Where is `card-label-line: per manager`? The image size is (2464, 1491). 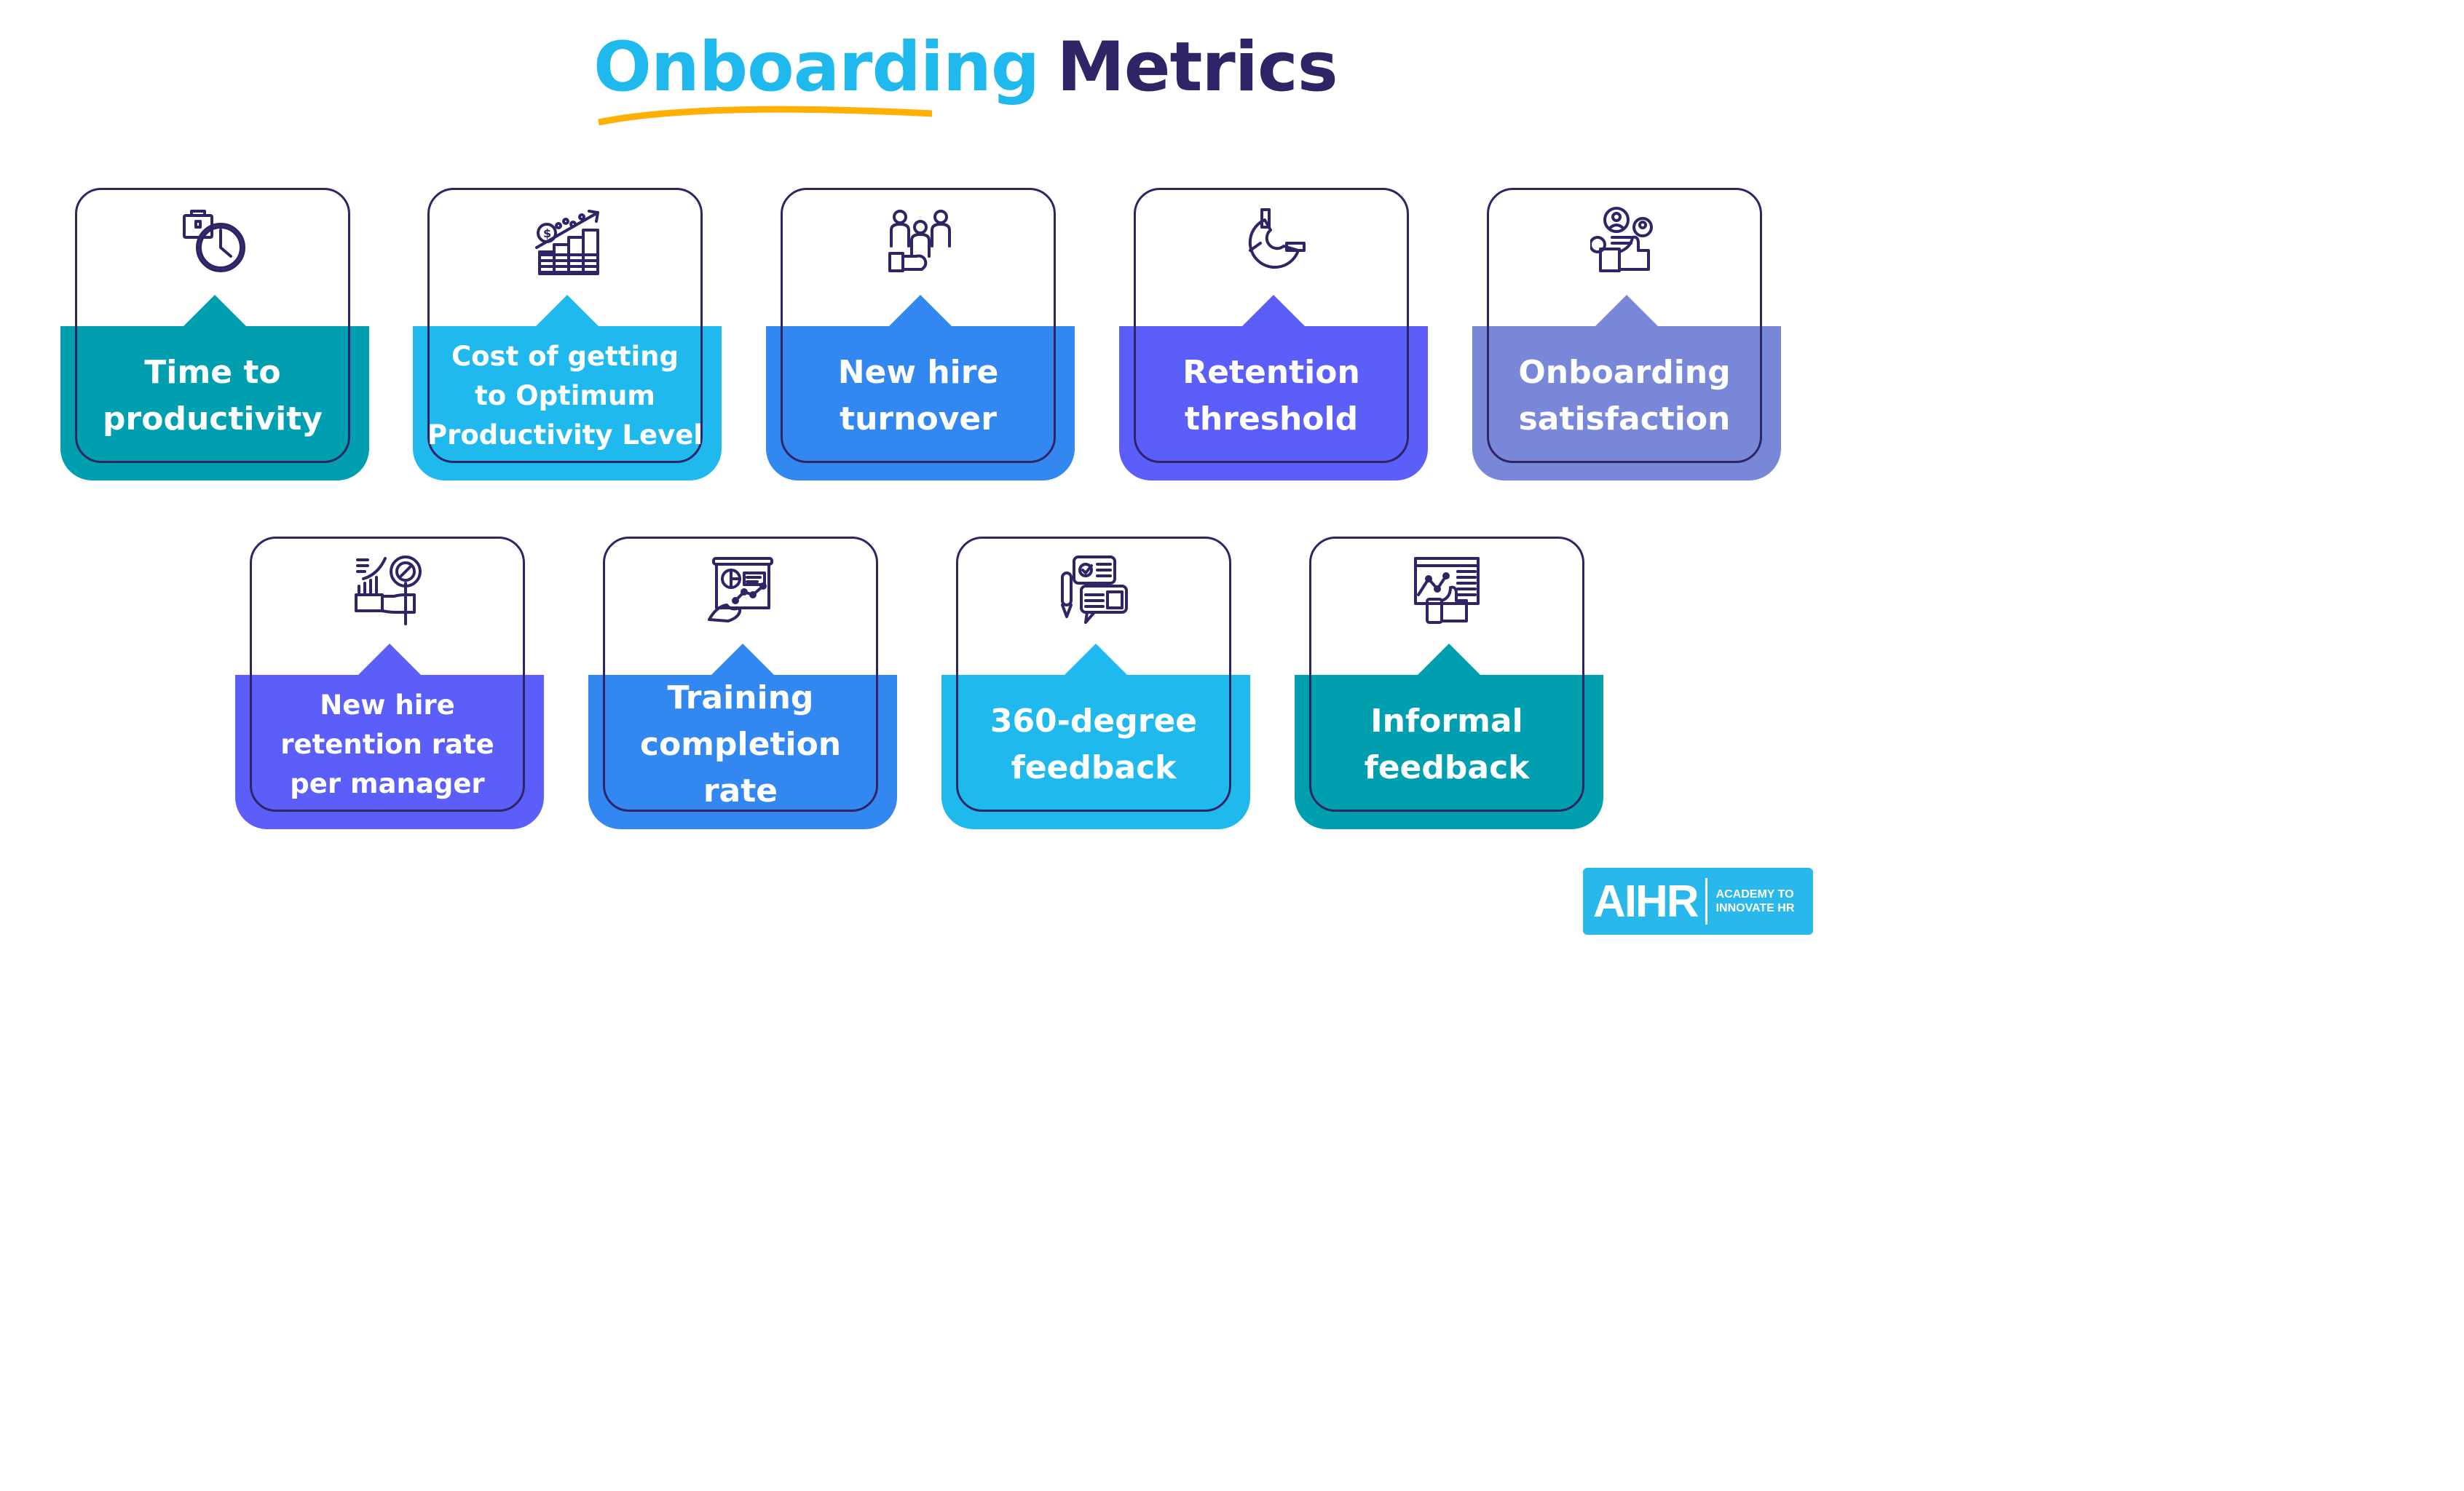 card-label-line: per manager is located at coordinates (388, 783).